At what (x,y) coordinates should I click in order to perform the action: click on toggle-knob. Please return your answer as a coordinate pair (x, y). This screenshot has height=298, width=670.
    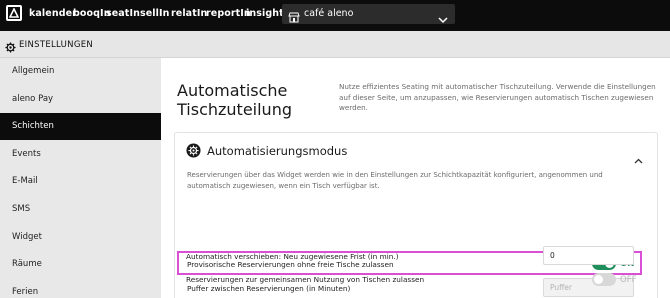
    Looking at the image, I should click on (598, 279).